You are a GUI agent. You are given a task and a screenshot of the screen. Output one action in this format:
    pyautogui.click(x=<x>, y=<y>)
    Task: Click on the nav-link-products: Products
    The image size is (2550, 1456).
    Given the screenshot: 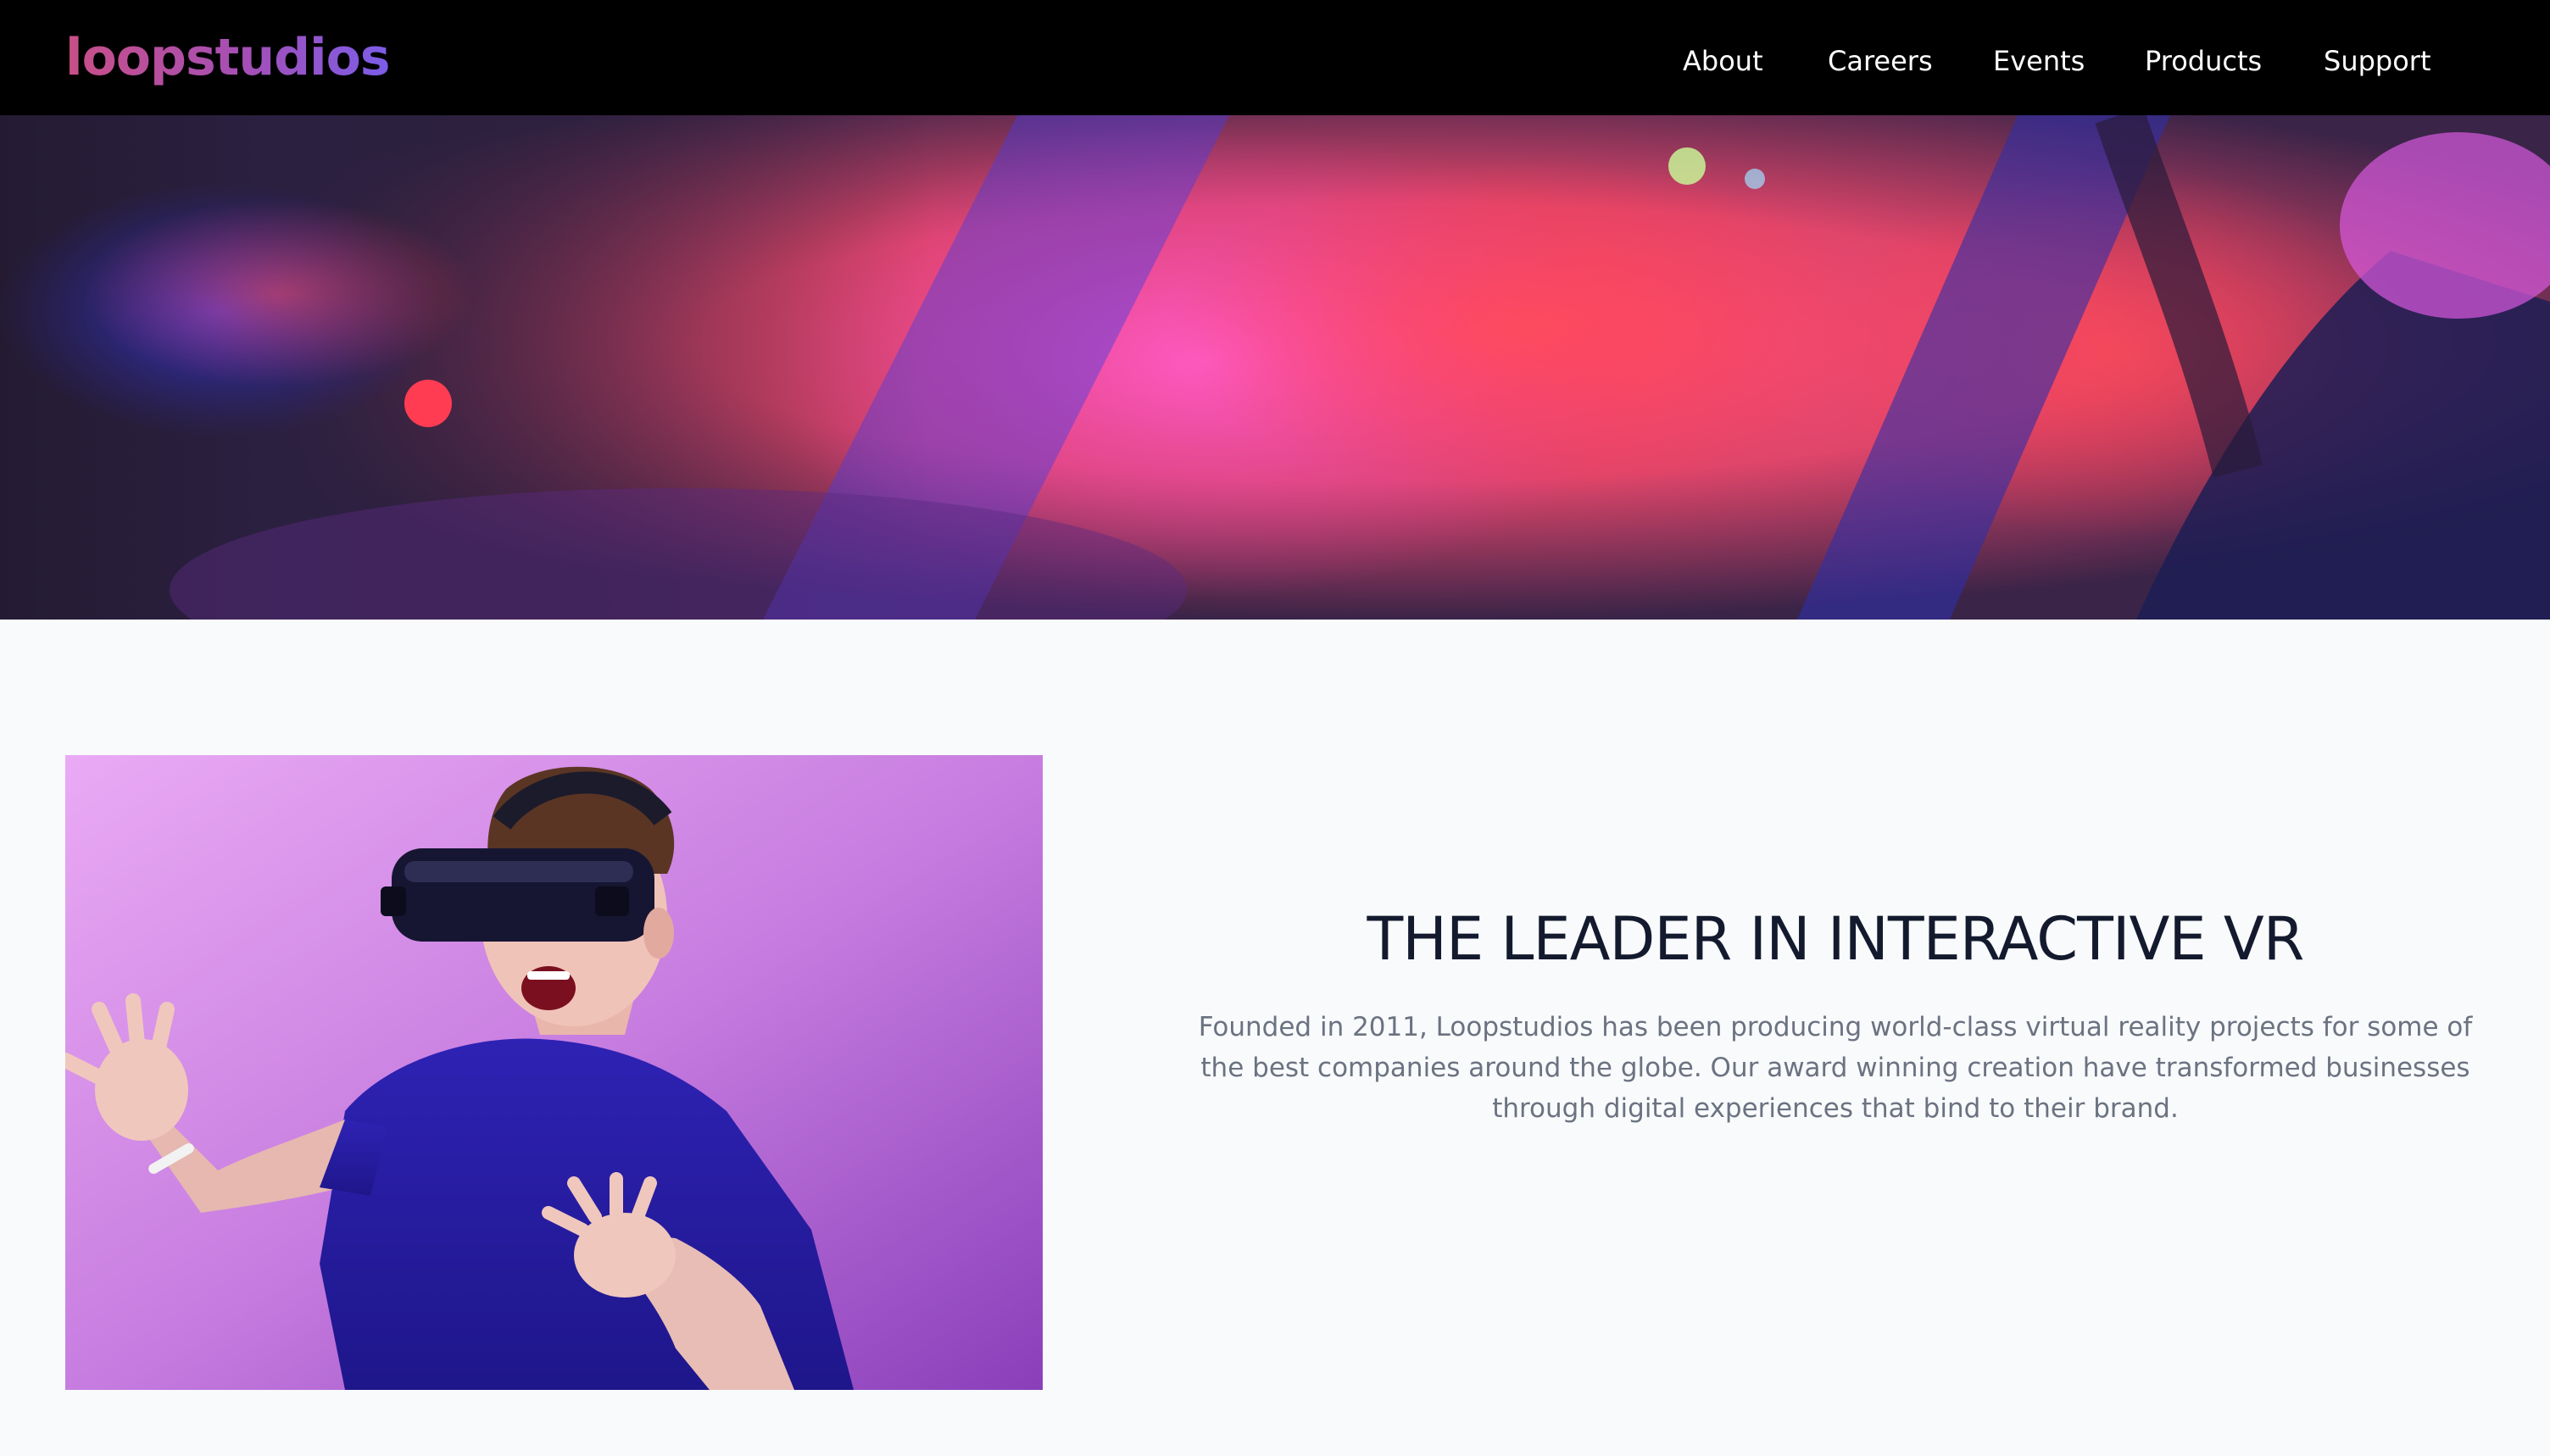 What is the action you would take?
    pyautogui.click(x=2204, y=61)
    